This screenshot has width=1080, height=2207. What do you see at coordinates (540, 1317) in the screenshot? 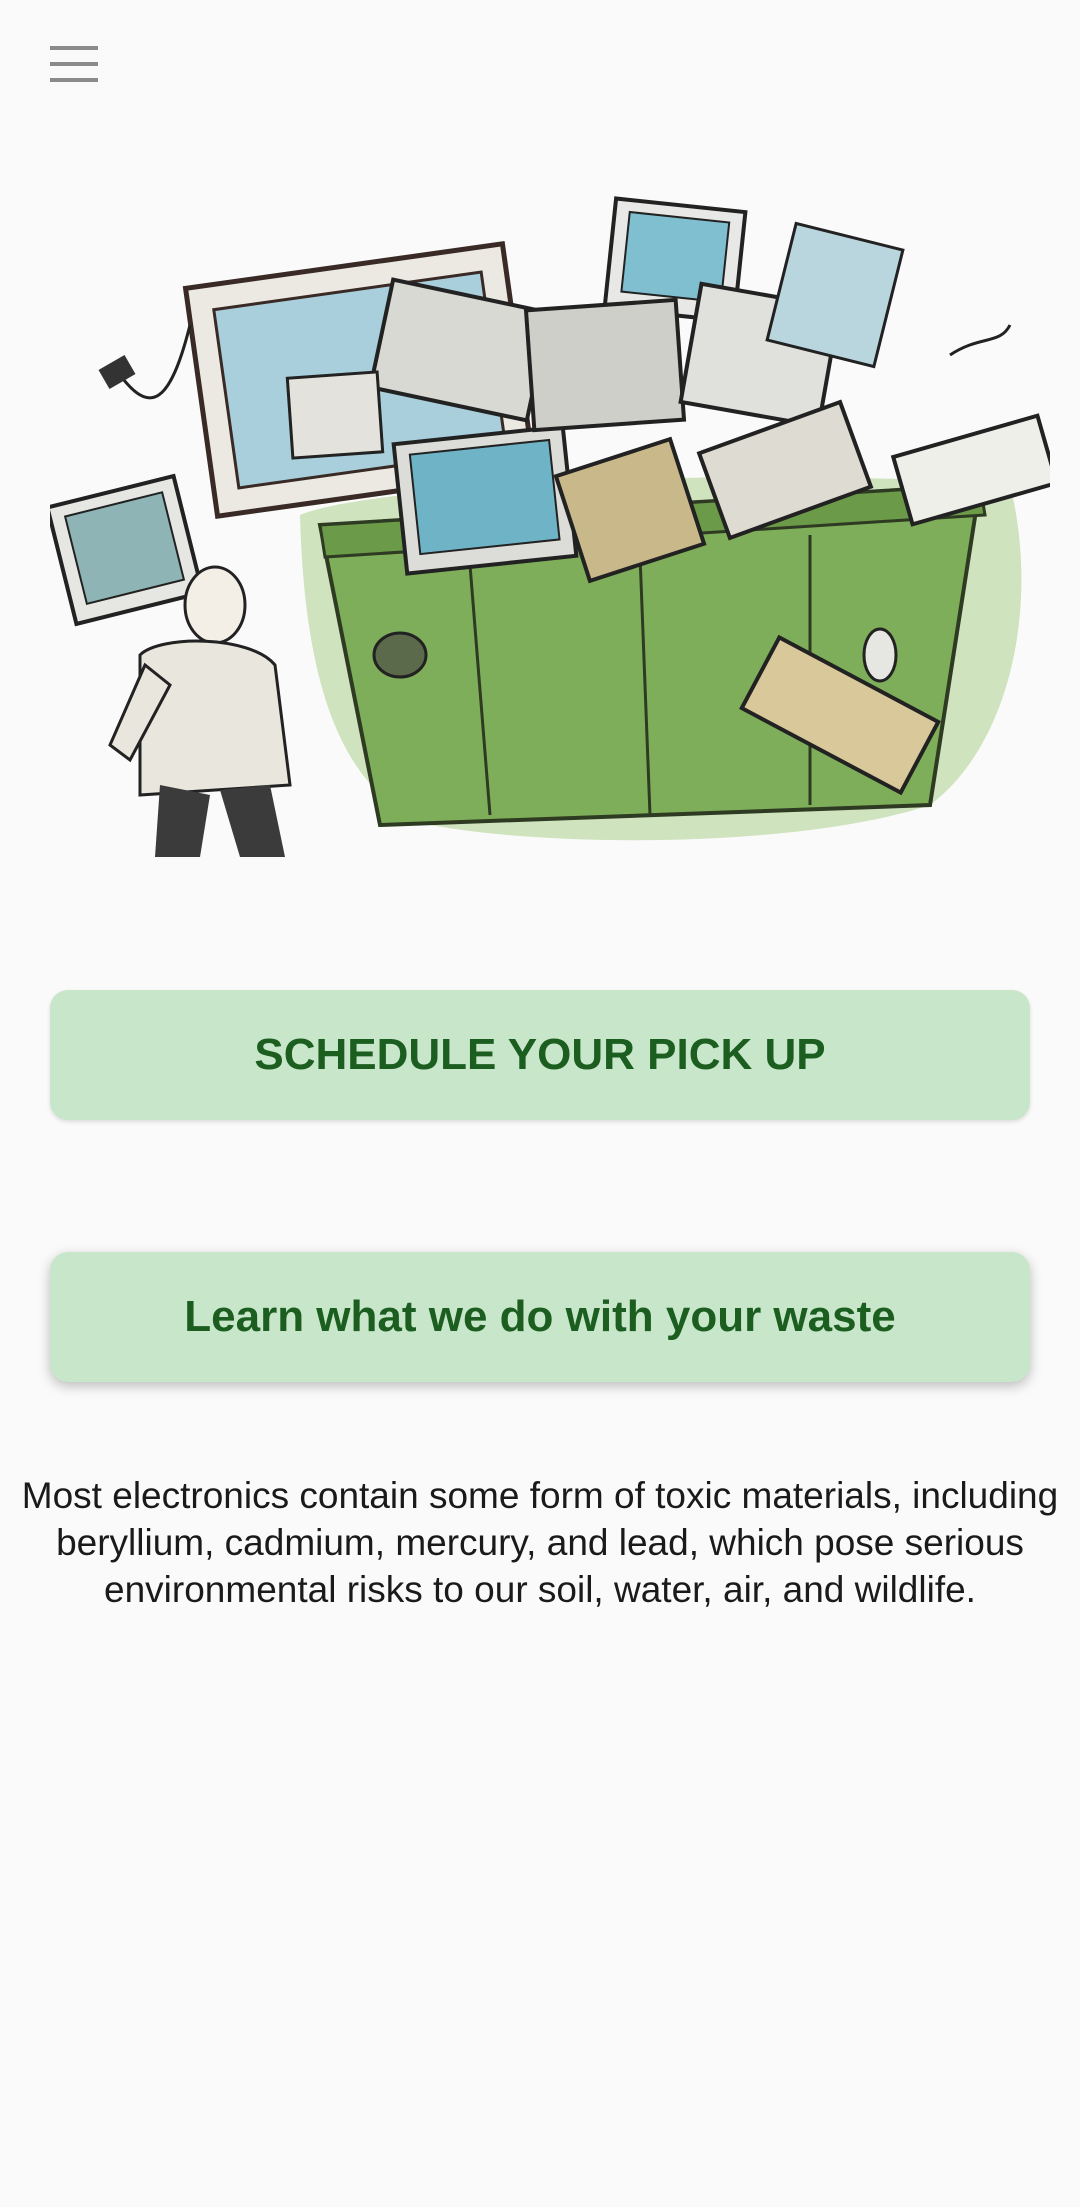
I see `learn-waste-button: Learn what we do with your waste` at bounding box center [540, 1317].